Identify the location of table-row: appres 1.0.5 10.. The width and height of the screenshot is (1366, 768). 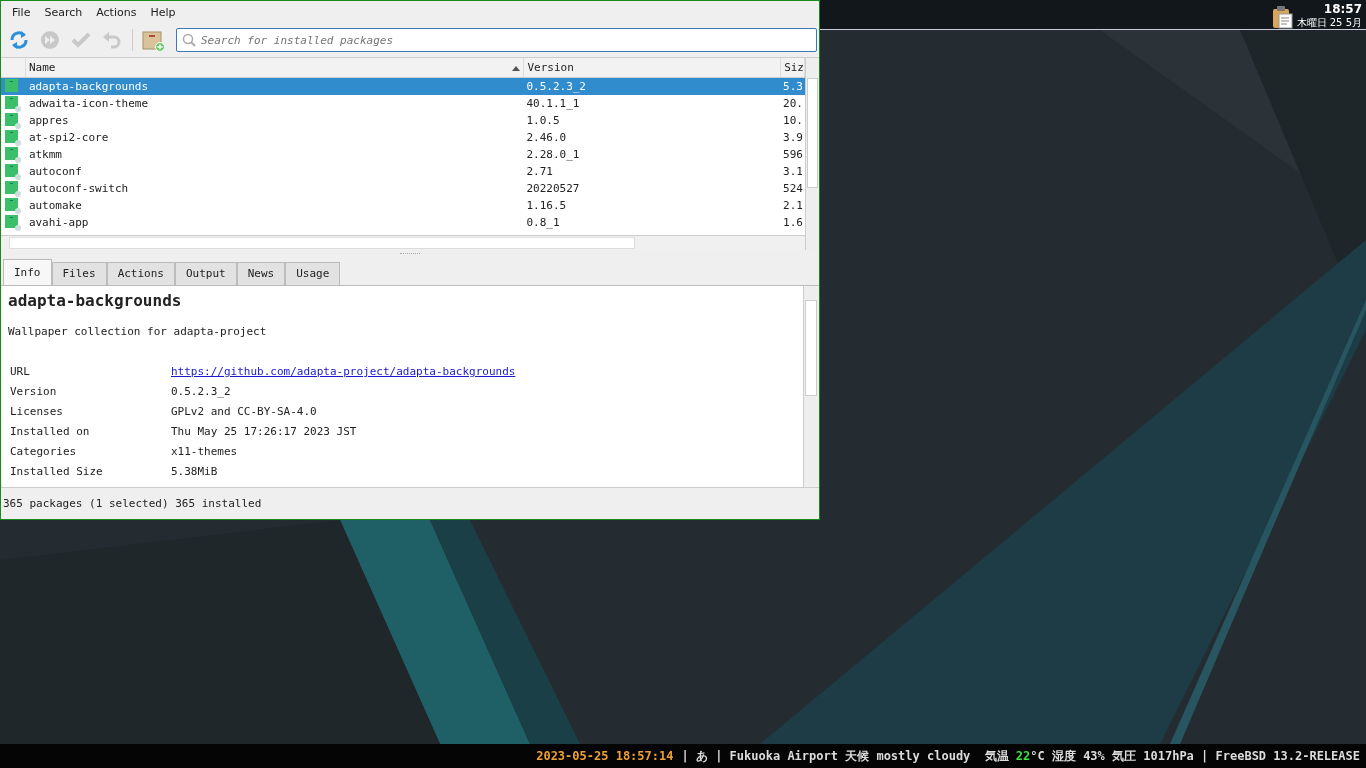
(403, 120).